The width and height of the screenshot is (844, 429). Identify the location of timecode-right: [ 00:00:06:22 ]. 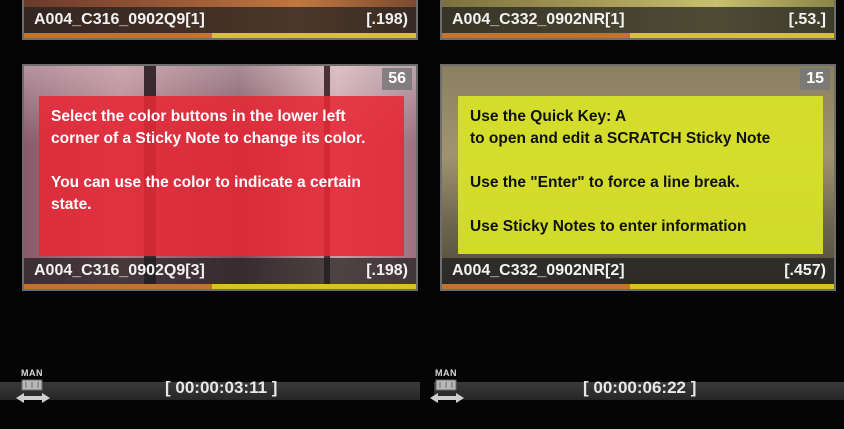
(640, 387).